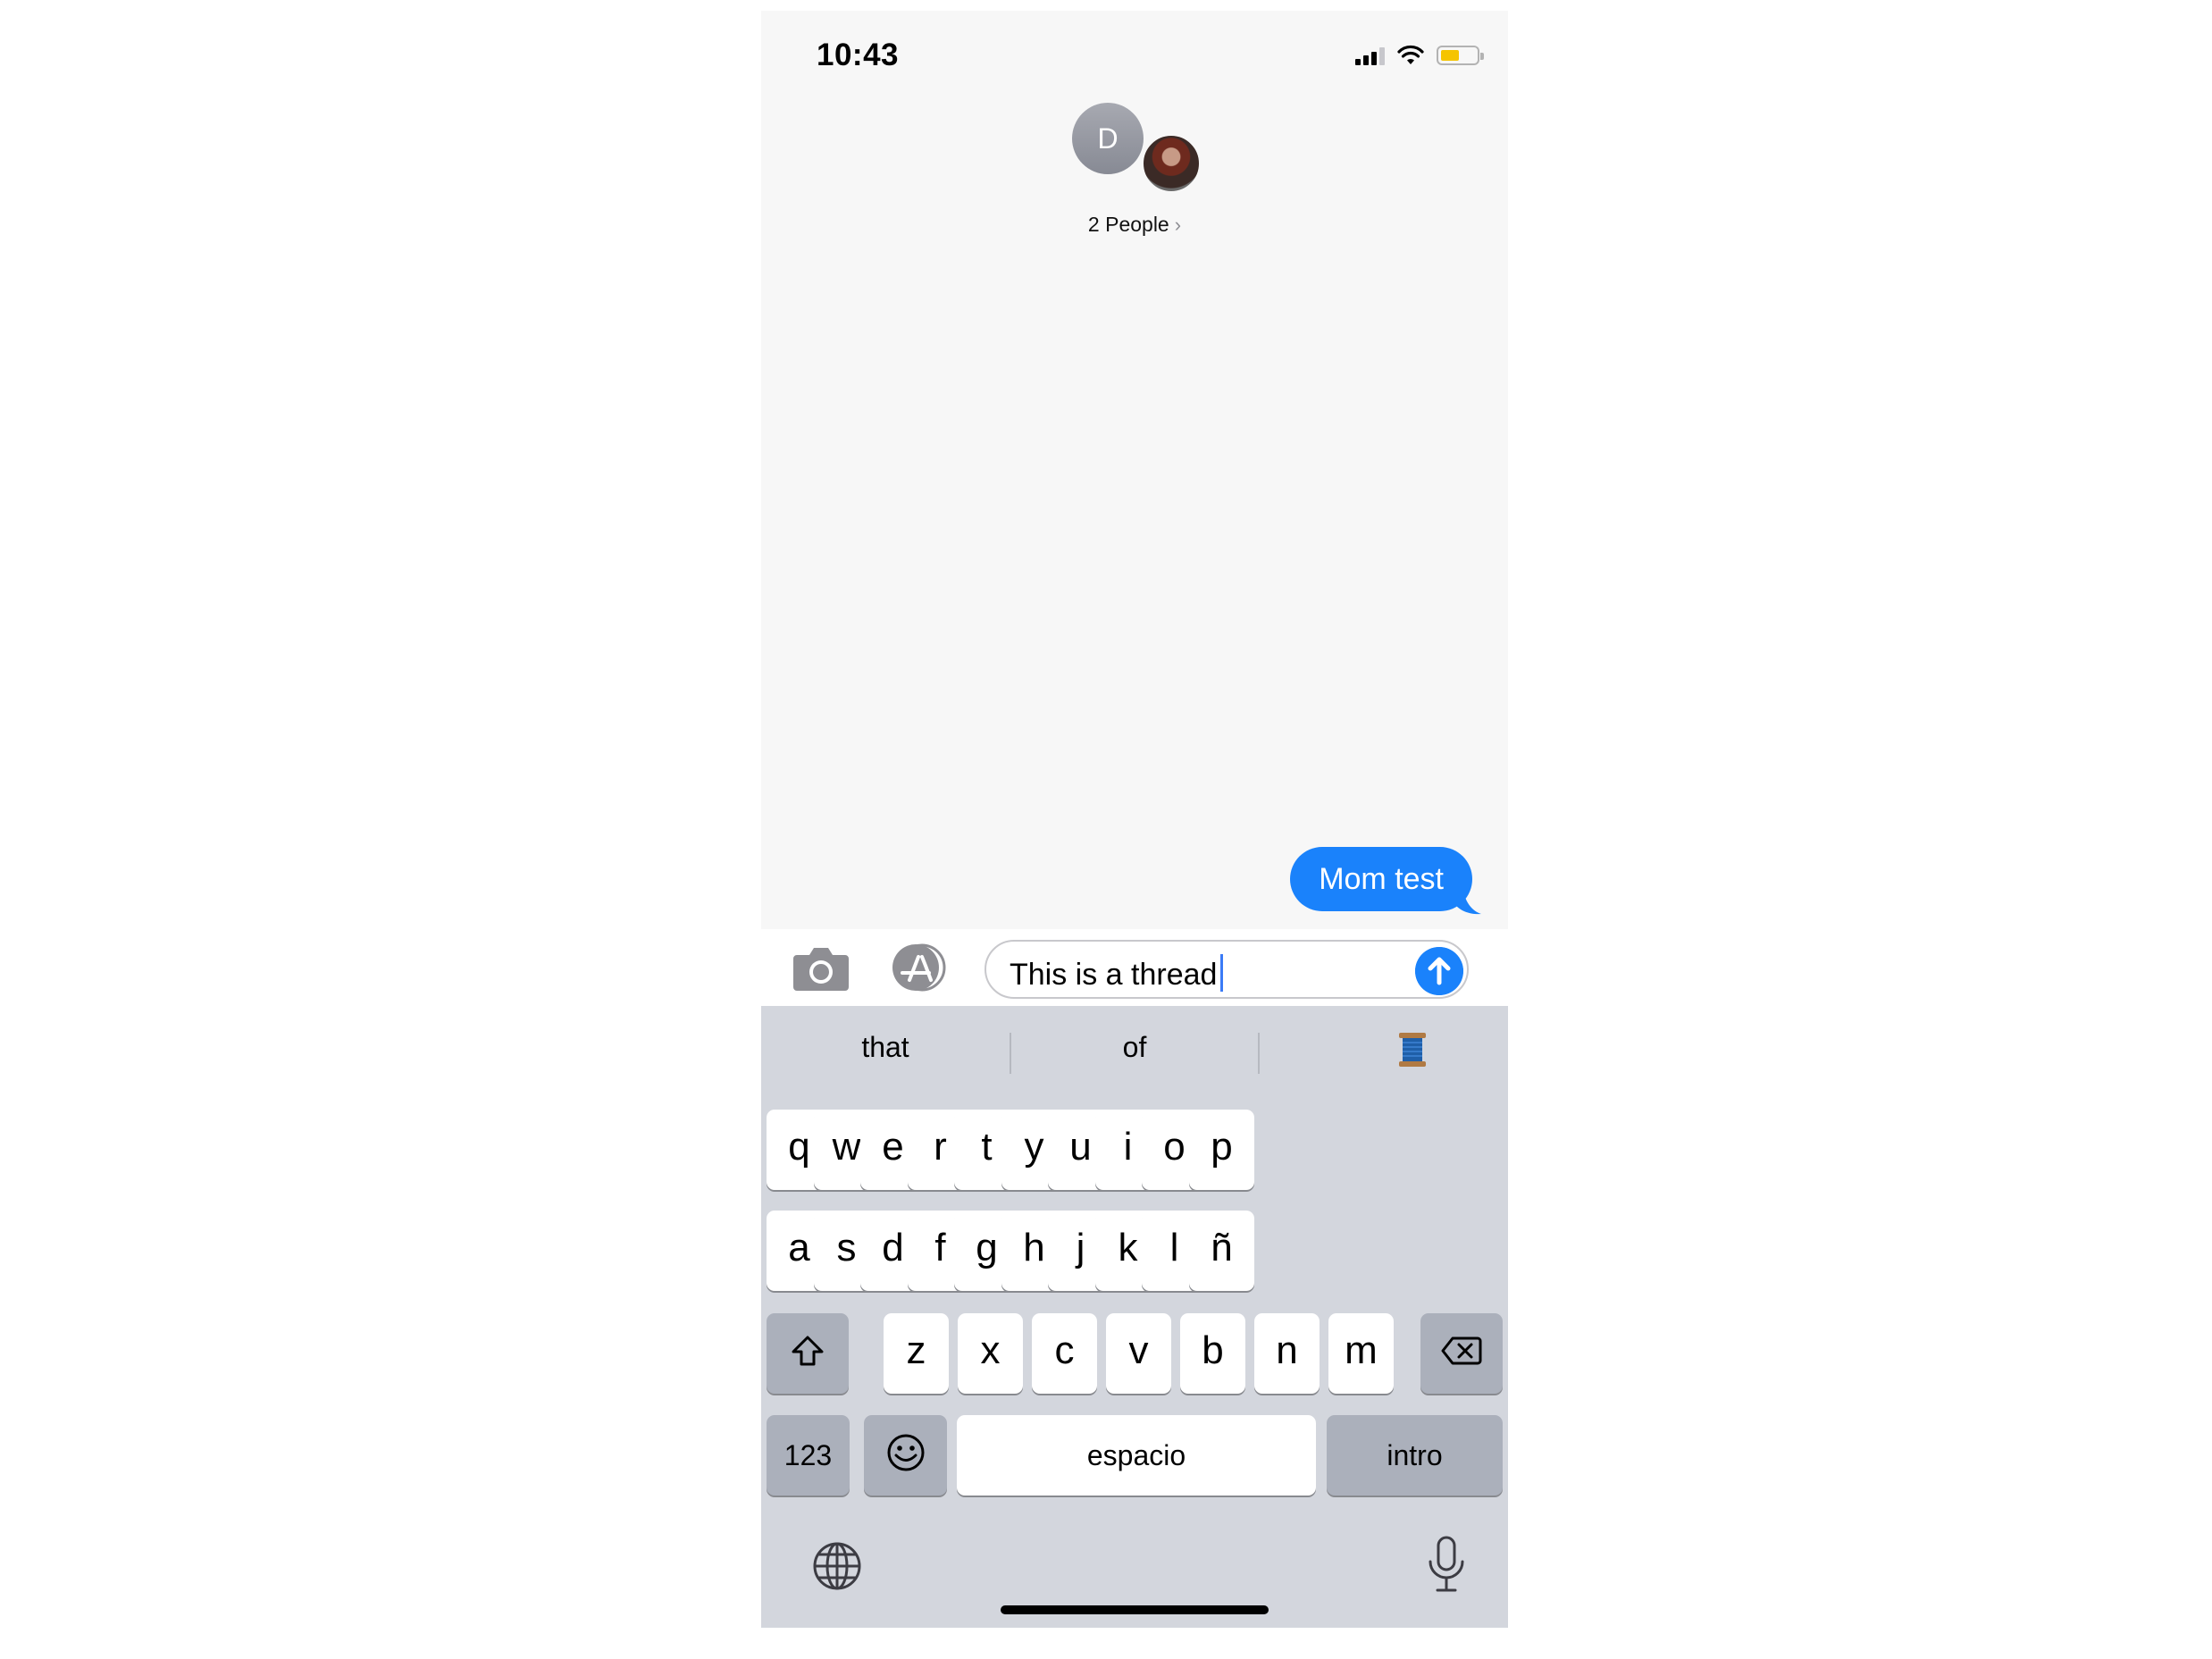 The width and height of the screenshot is (2212, 1659). I want to click on camera-icon, so click(821, 969).